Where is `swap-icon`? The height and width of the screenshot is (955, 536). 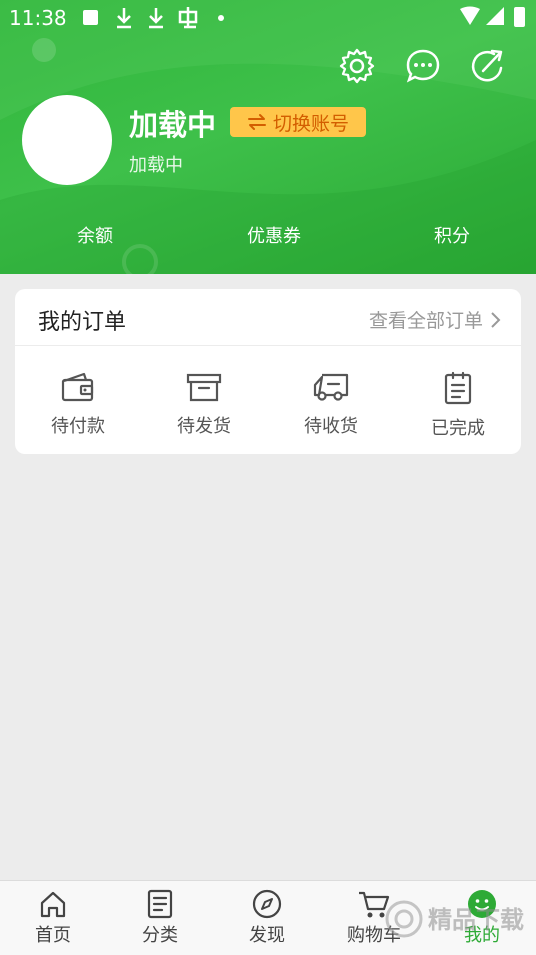
swap-icon is located at coordinates (256, 122).